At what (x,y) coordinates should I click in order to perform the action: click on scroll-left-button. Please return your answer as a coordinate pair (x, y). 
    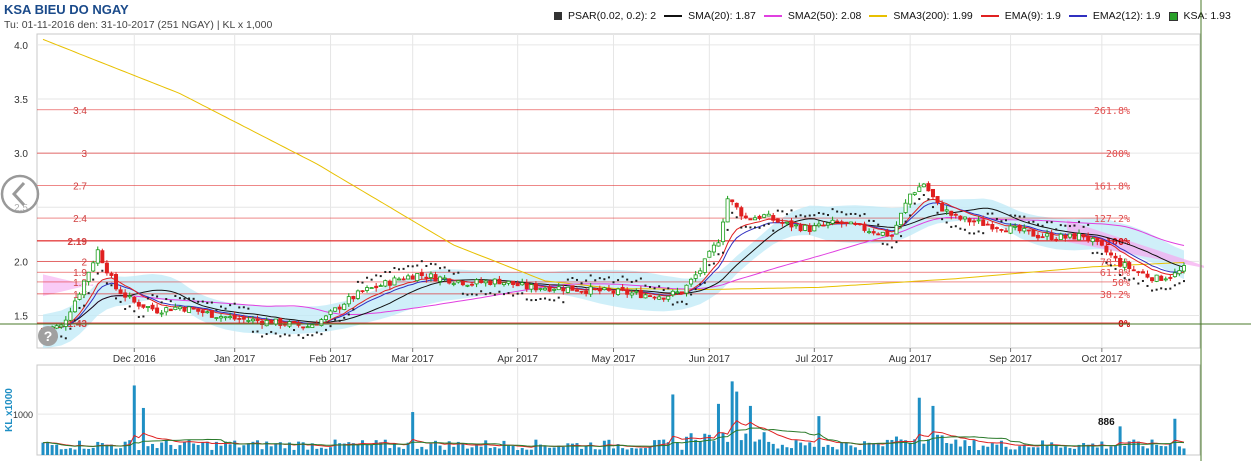
    Looking at the image, I should click on (20, 194).